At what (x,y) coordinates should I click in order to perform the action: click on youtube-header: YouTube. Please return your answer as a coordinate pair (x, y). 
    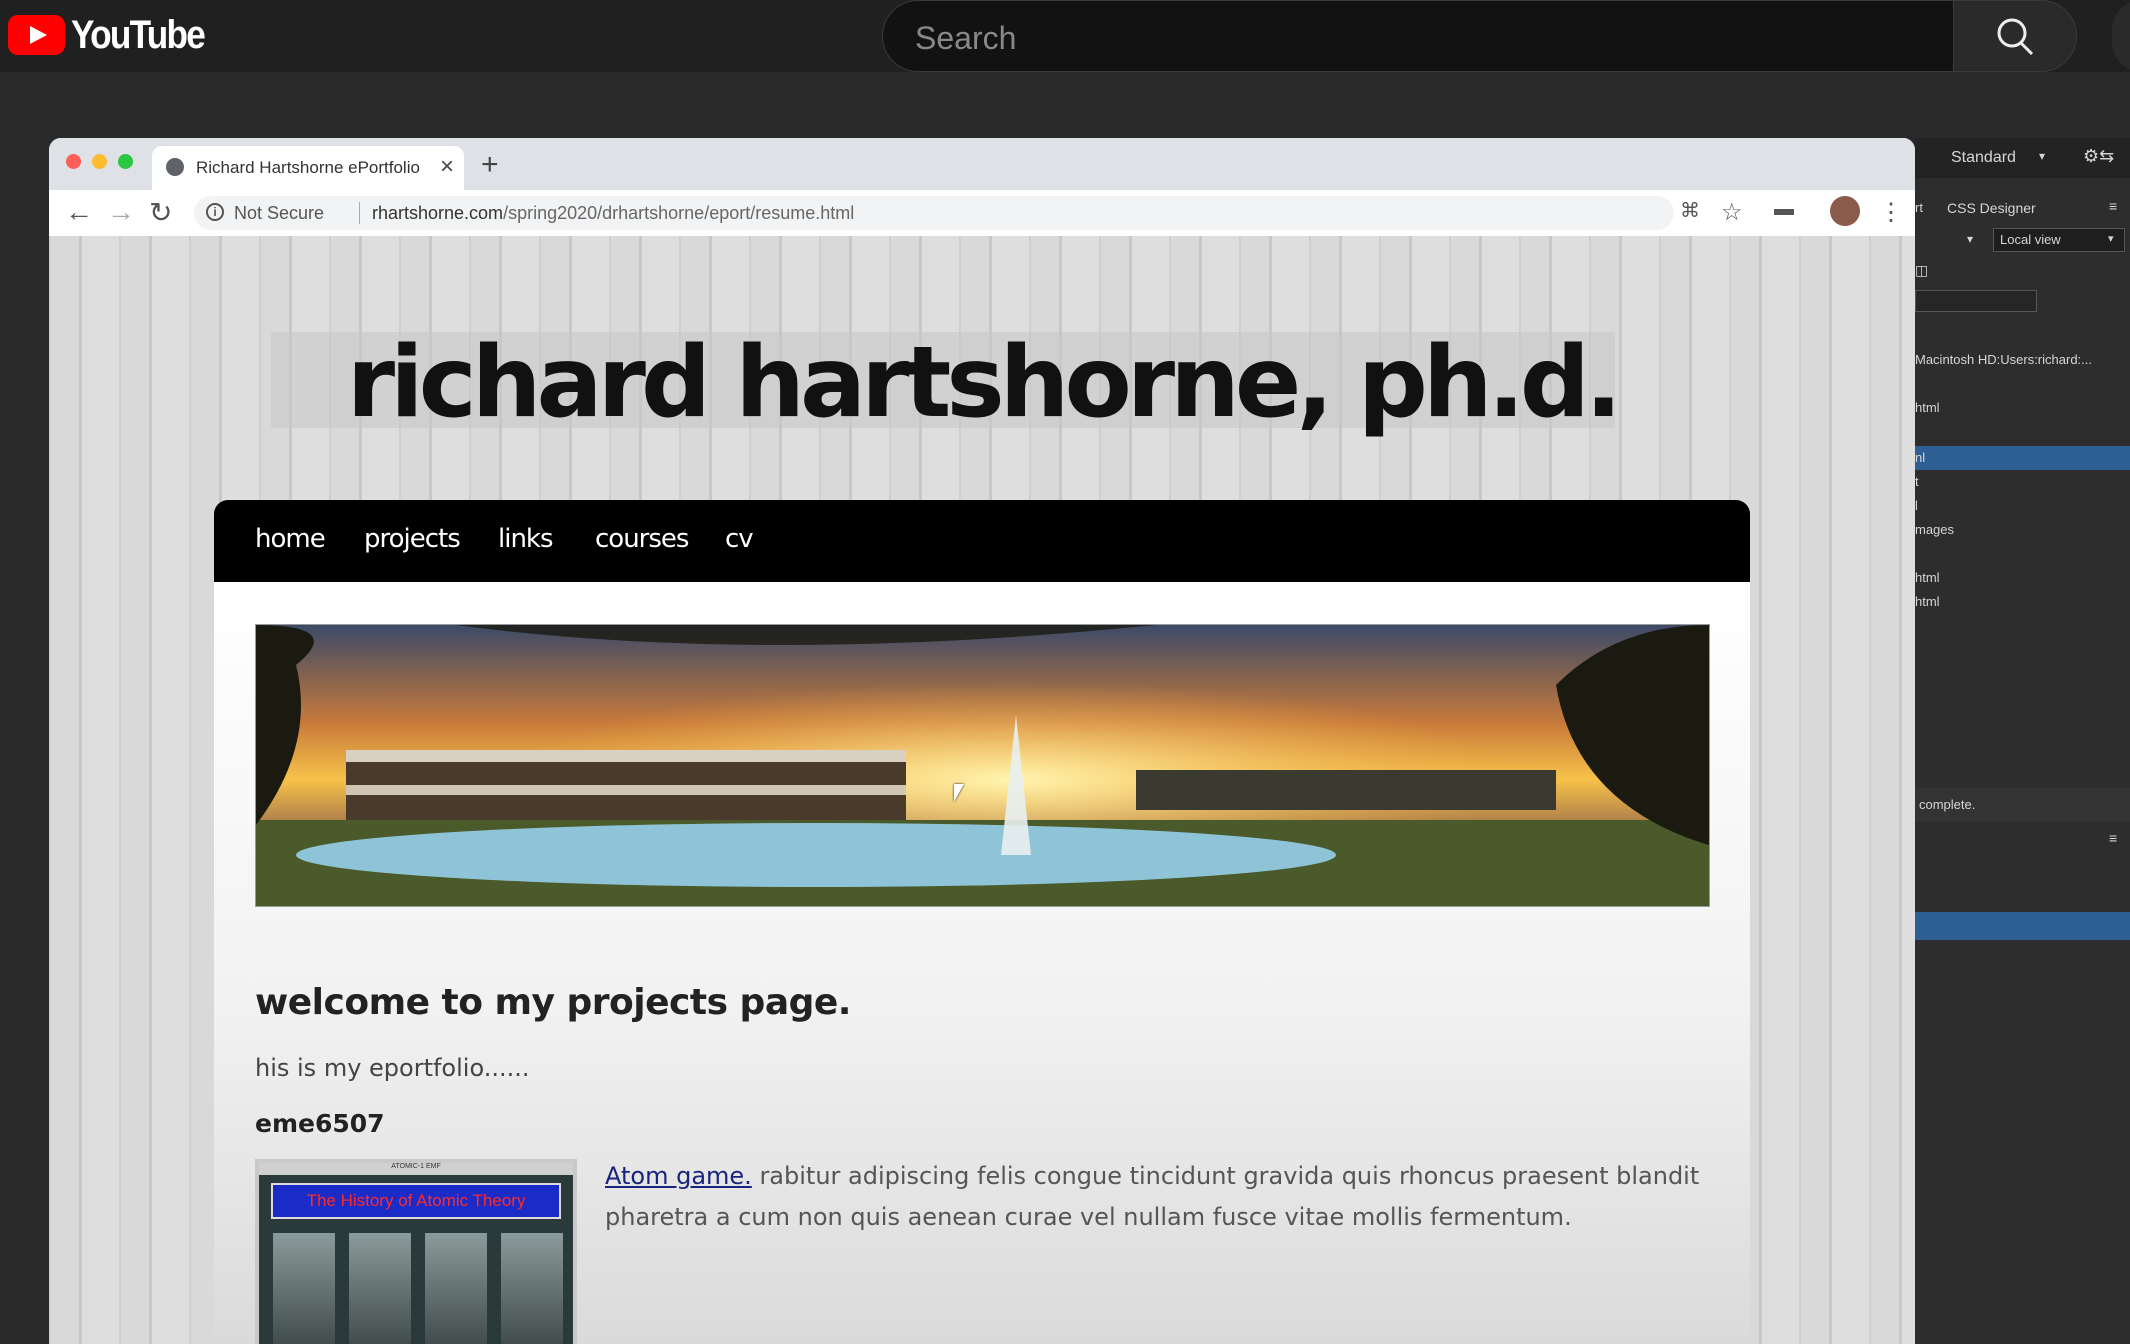
    Looking at the image, I should click on (1065, 36).